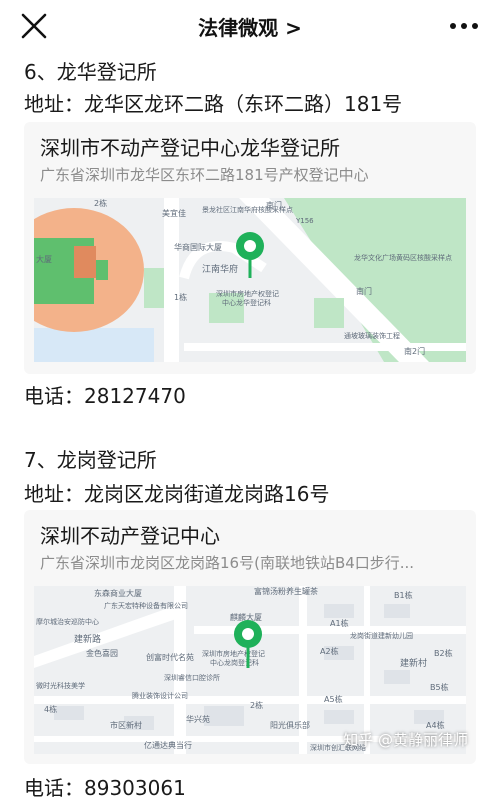 This screenshot has height=800, width=500. Describe the element at coordinates (439, 687) in the screenshot. I see `map-label: B5栋` at that location.